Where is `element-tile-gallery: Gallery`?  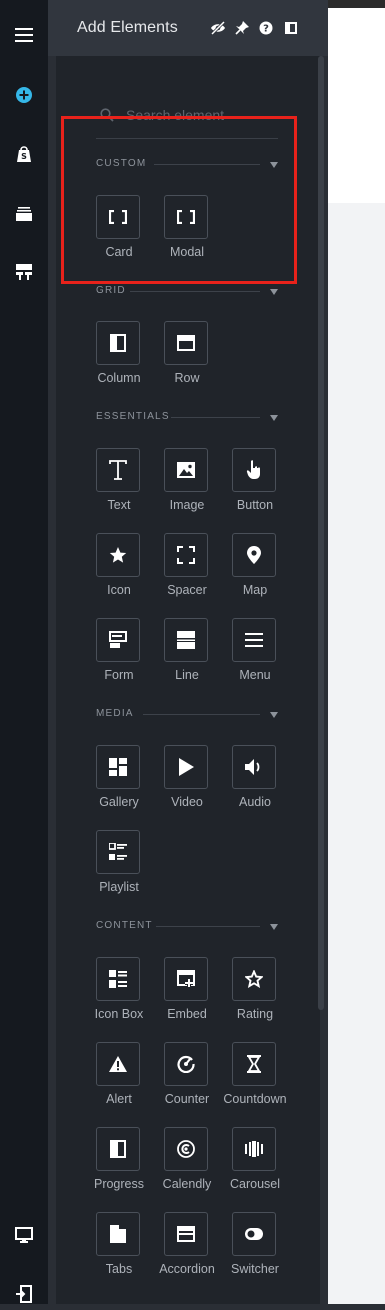 element-tile-gallery: Gallery is located at coordinates (119, 781).